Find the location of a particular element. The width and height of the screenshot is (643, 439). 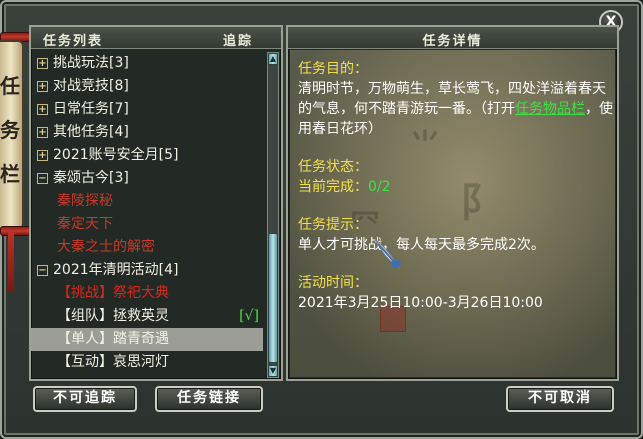

time-text: 2021年3月25日10:00-3月26日10:00 is located at coordinates (420, 303).